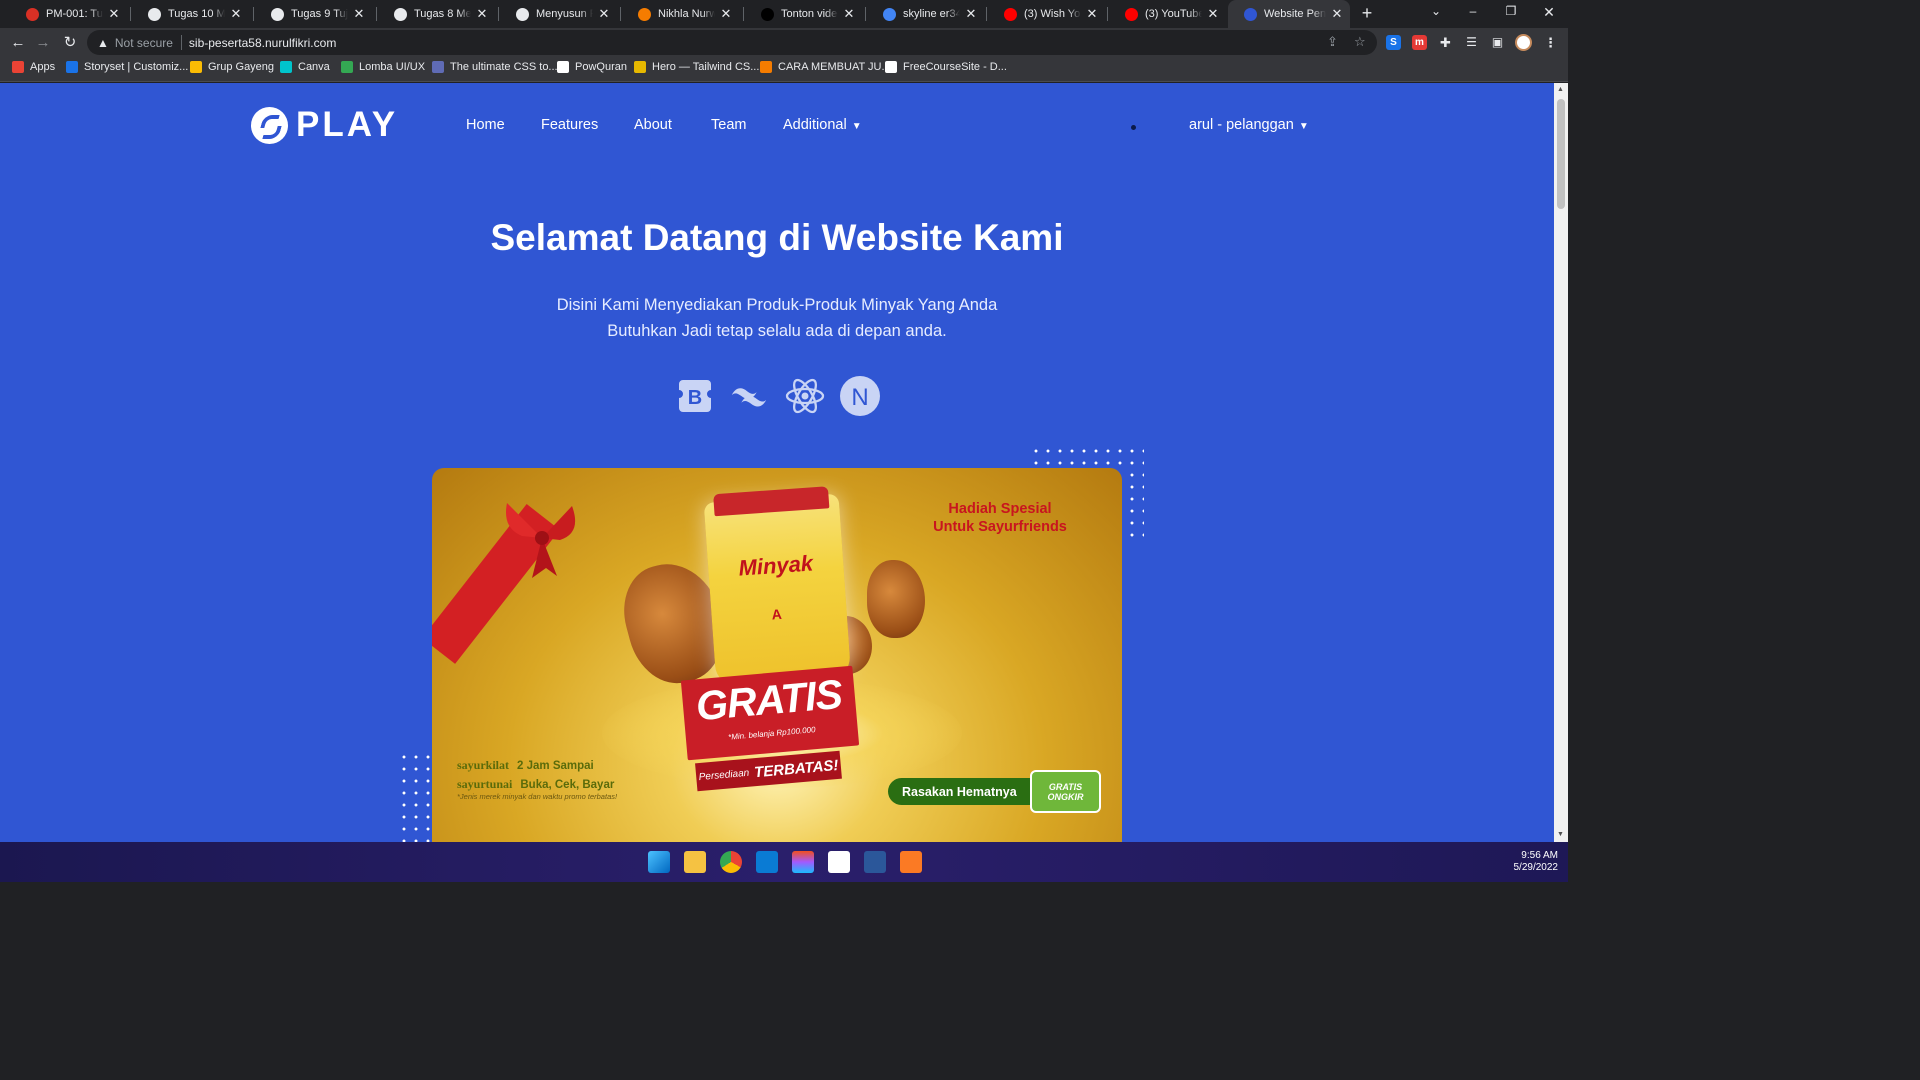 The height and width of the screenshot is (1080, 1920). I want to click on close-window-icon: ✕, so click(1549, 12).